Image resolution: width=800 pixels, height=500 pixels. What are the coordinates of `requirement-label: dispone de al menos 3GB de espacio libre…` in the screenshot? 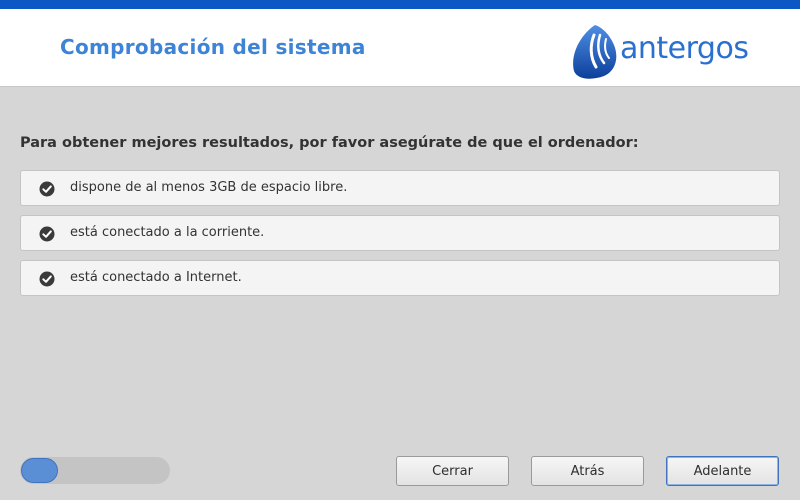 It's located at (209, 187).